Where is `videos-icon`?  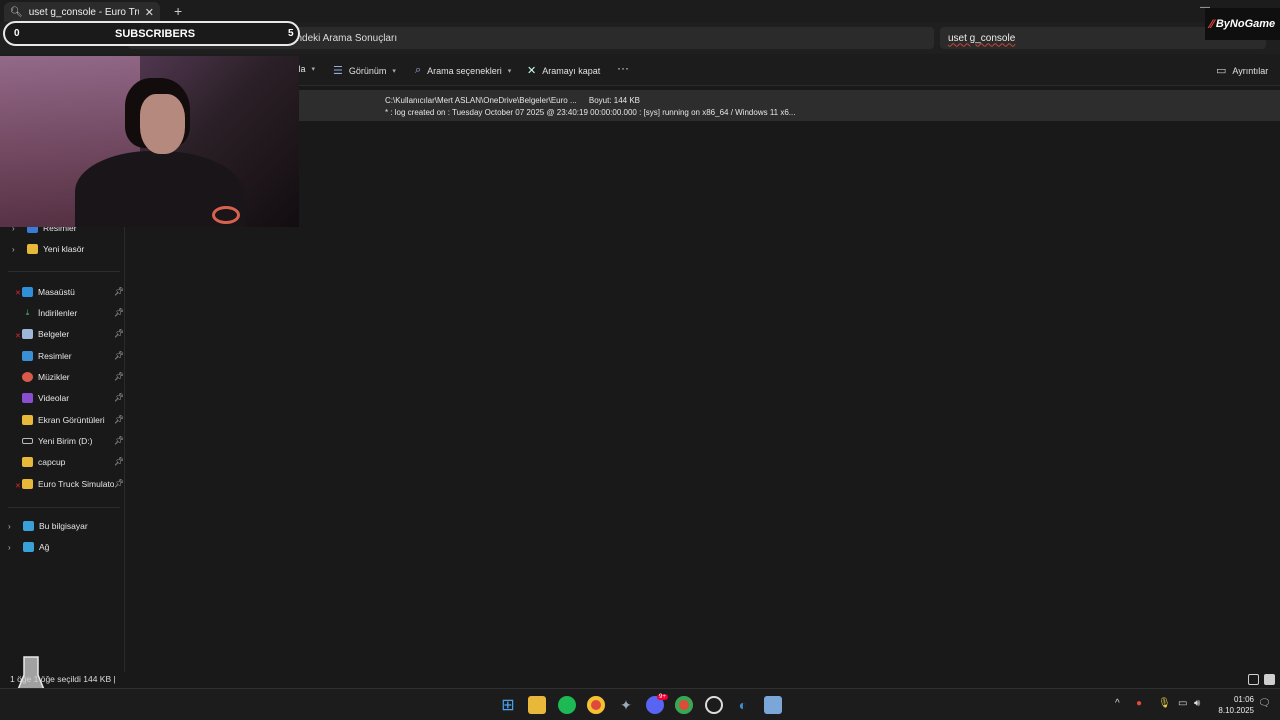 videos-icon is located at coordinates (27, 398).